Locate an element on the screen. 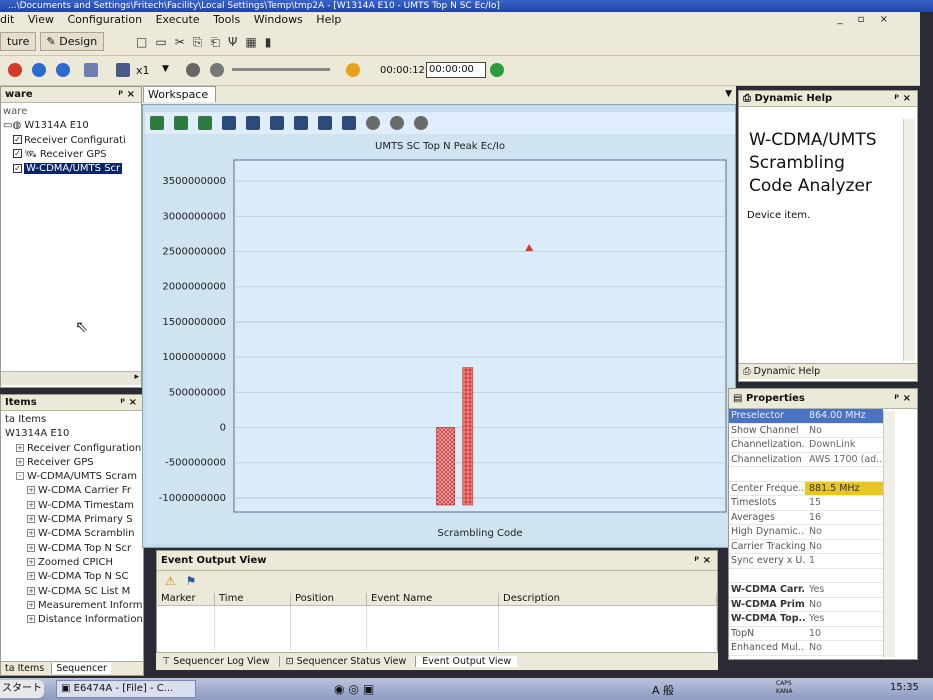 The image size is (933, 700). probe-icon: ▮ is located at coordinates (272, 42).